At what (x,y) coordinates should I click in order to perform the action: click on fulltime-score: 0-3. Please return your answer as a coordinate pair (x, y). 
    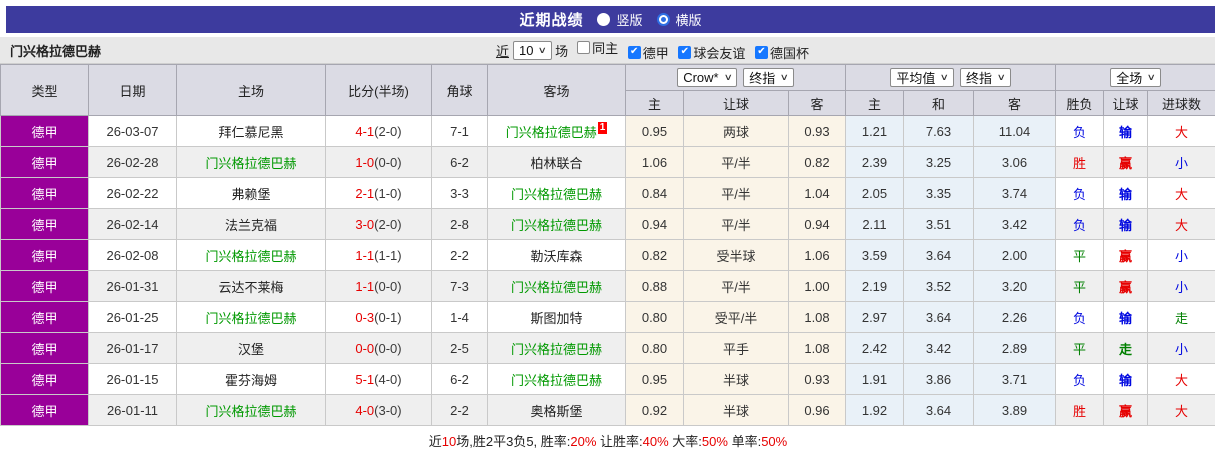
    Looking at the image, I should click on (364, 317).